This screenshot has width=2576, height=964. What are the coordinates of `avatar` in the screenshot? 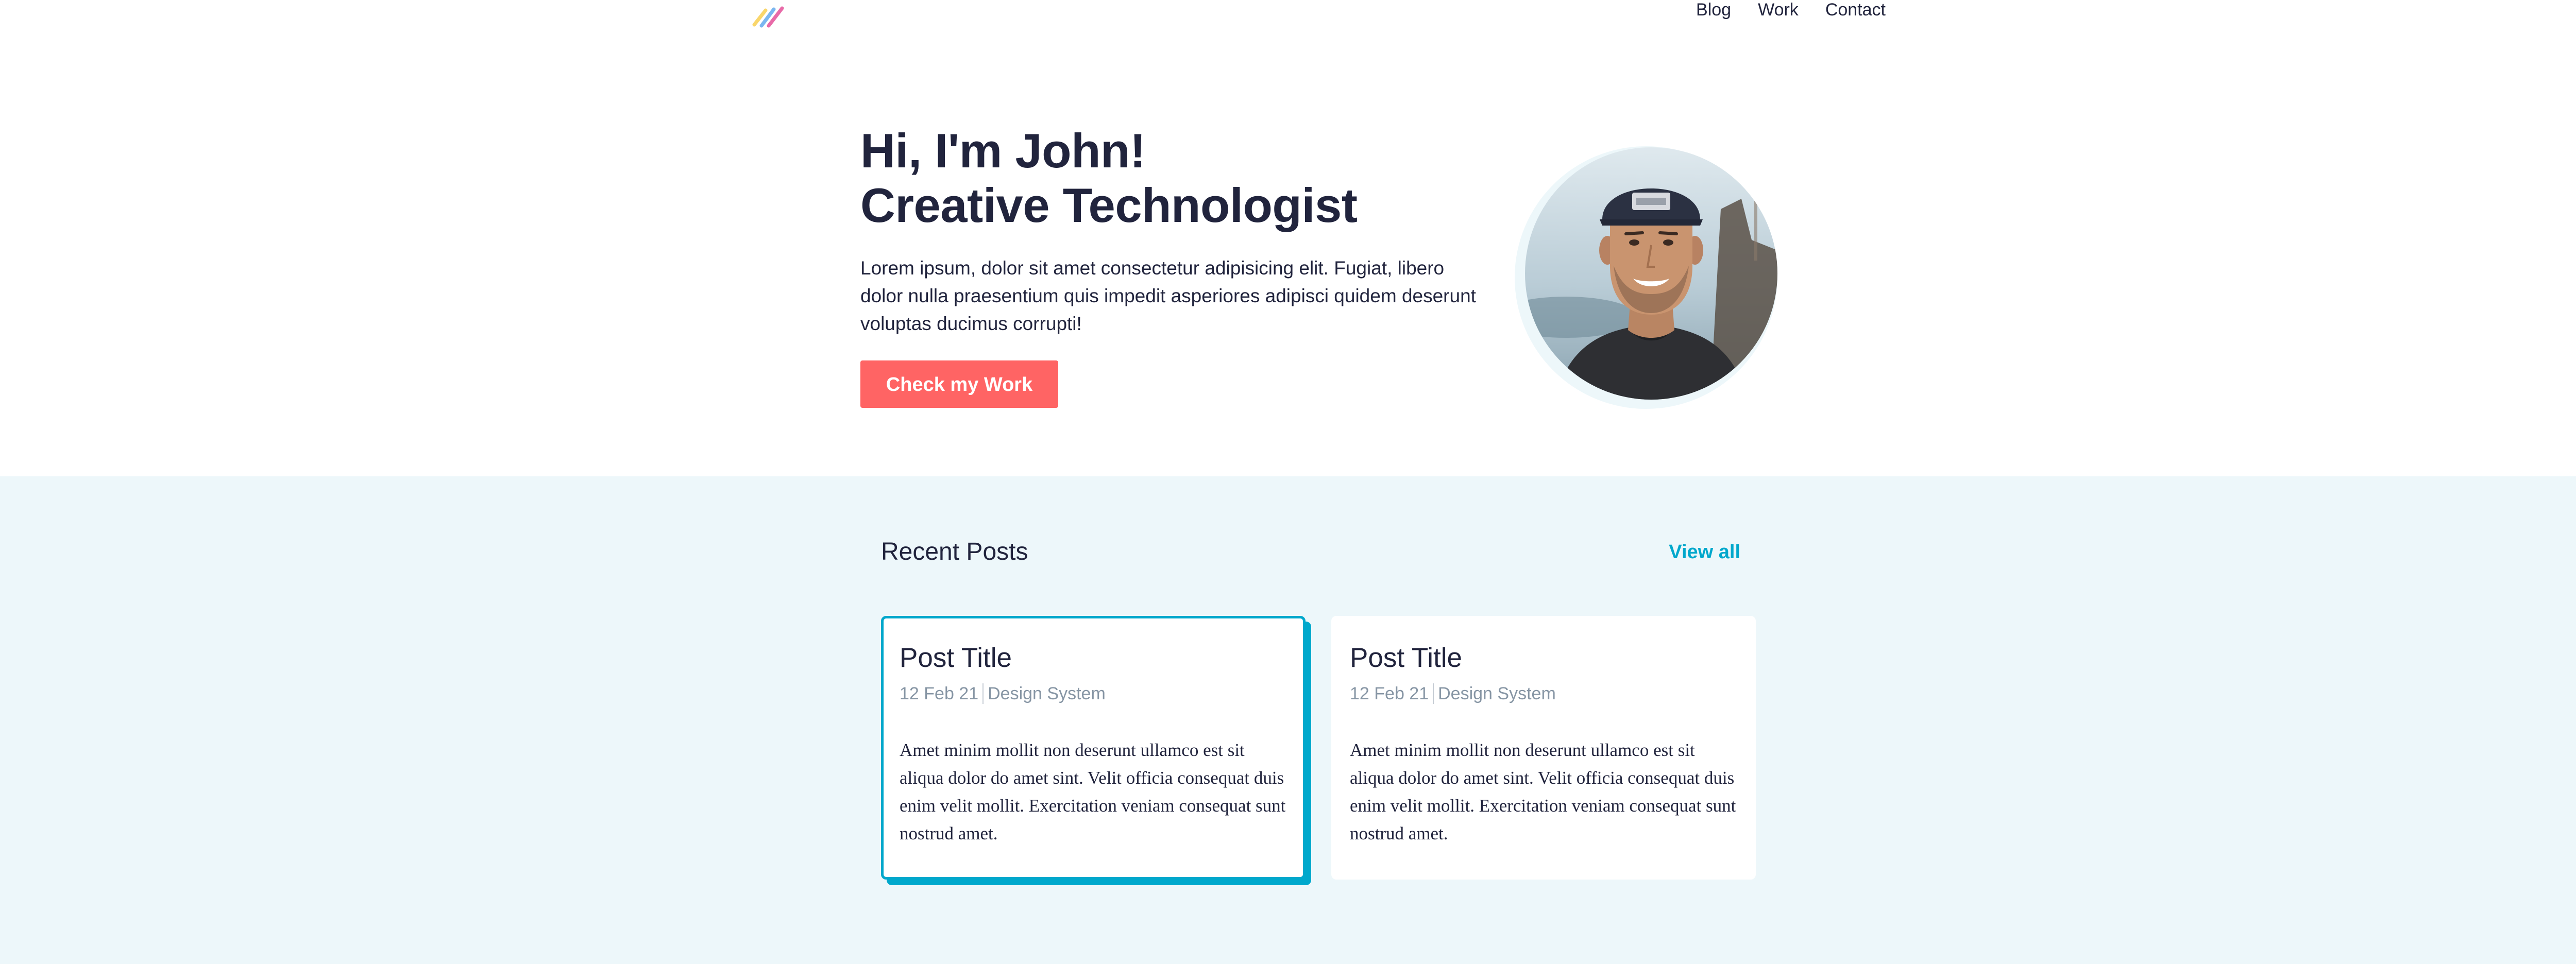 It's located at (1651, 273).